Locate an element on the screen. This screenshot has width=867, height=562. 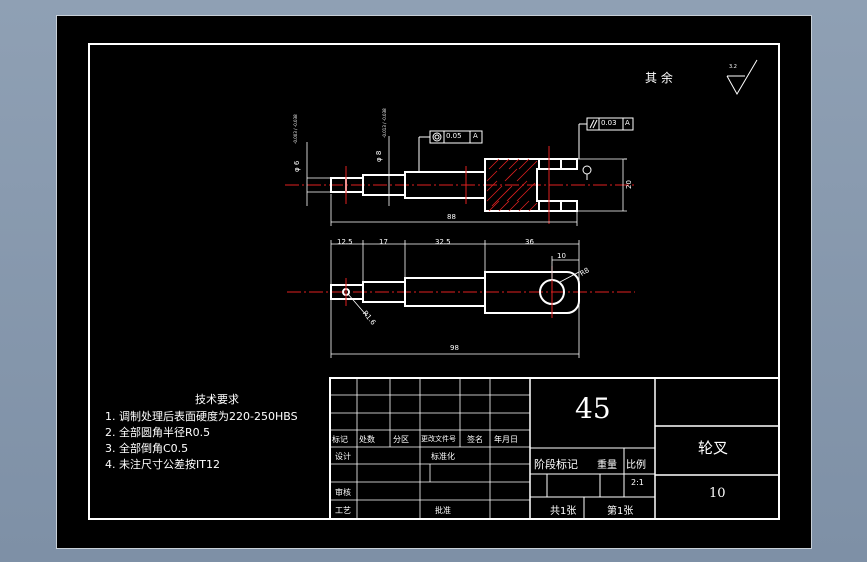
tech-item: 1. 调制处理后表面硬度为220-250HBS is located at coordinates (201, 416).